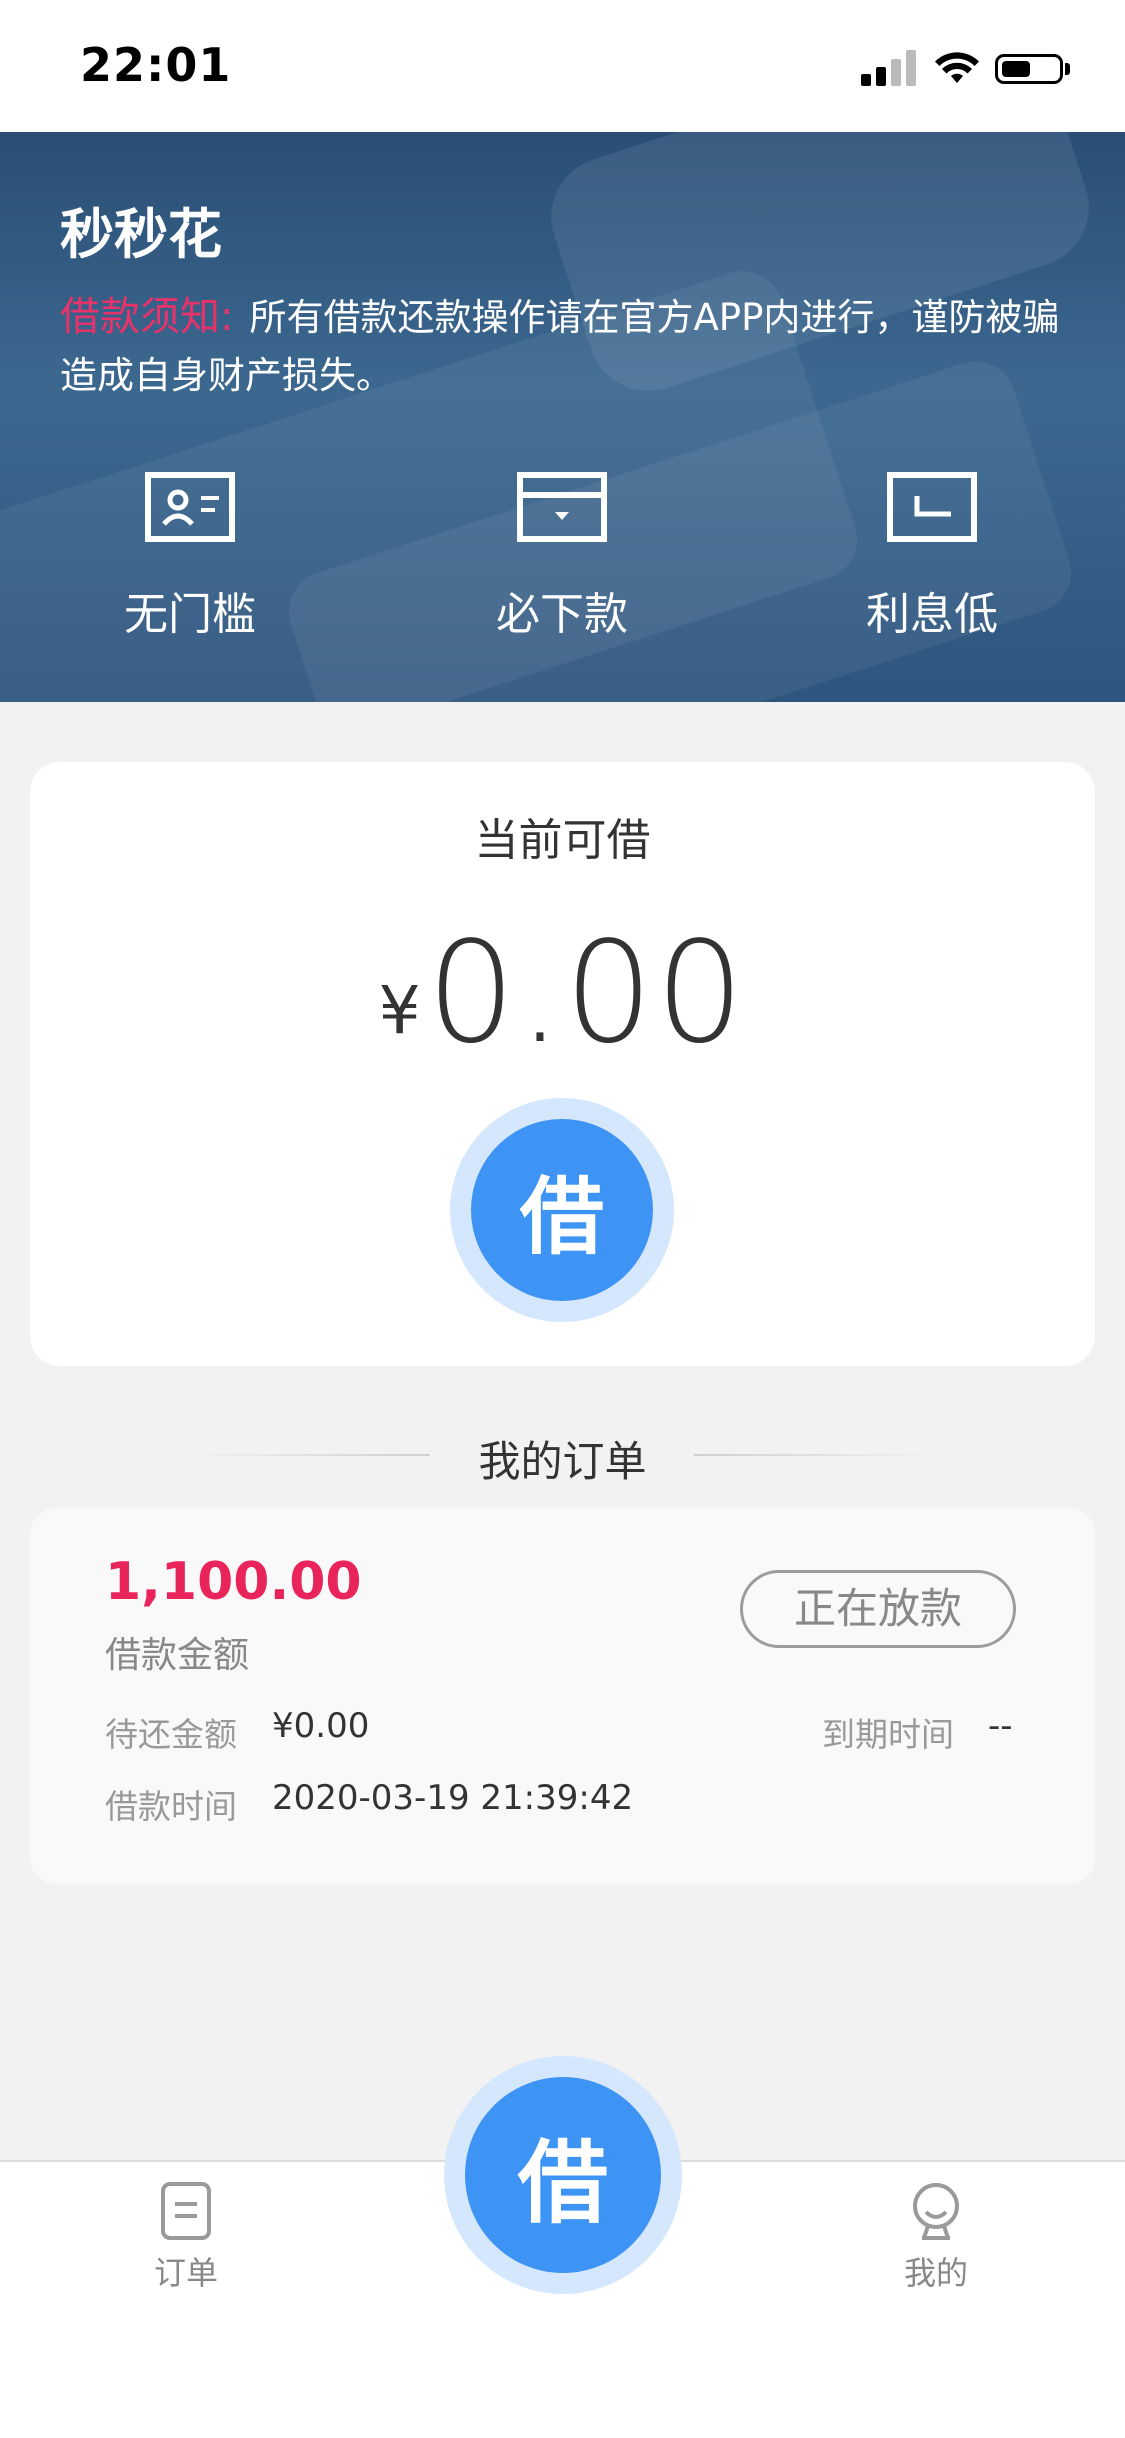 This screenshot has width=1125, height=2438. What do you see at coordinates (932, 557) in the screenshot?
I see `feature-low-interest: 利息低` at bounding box center [932, 557].